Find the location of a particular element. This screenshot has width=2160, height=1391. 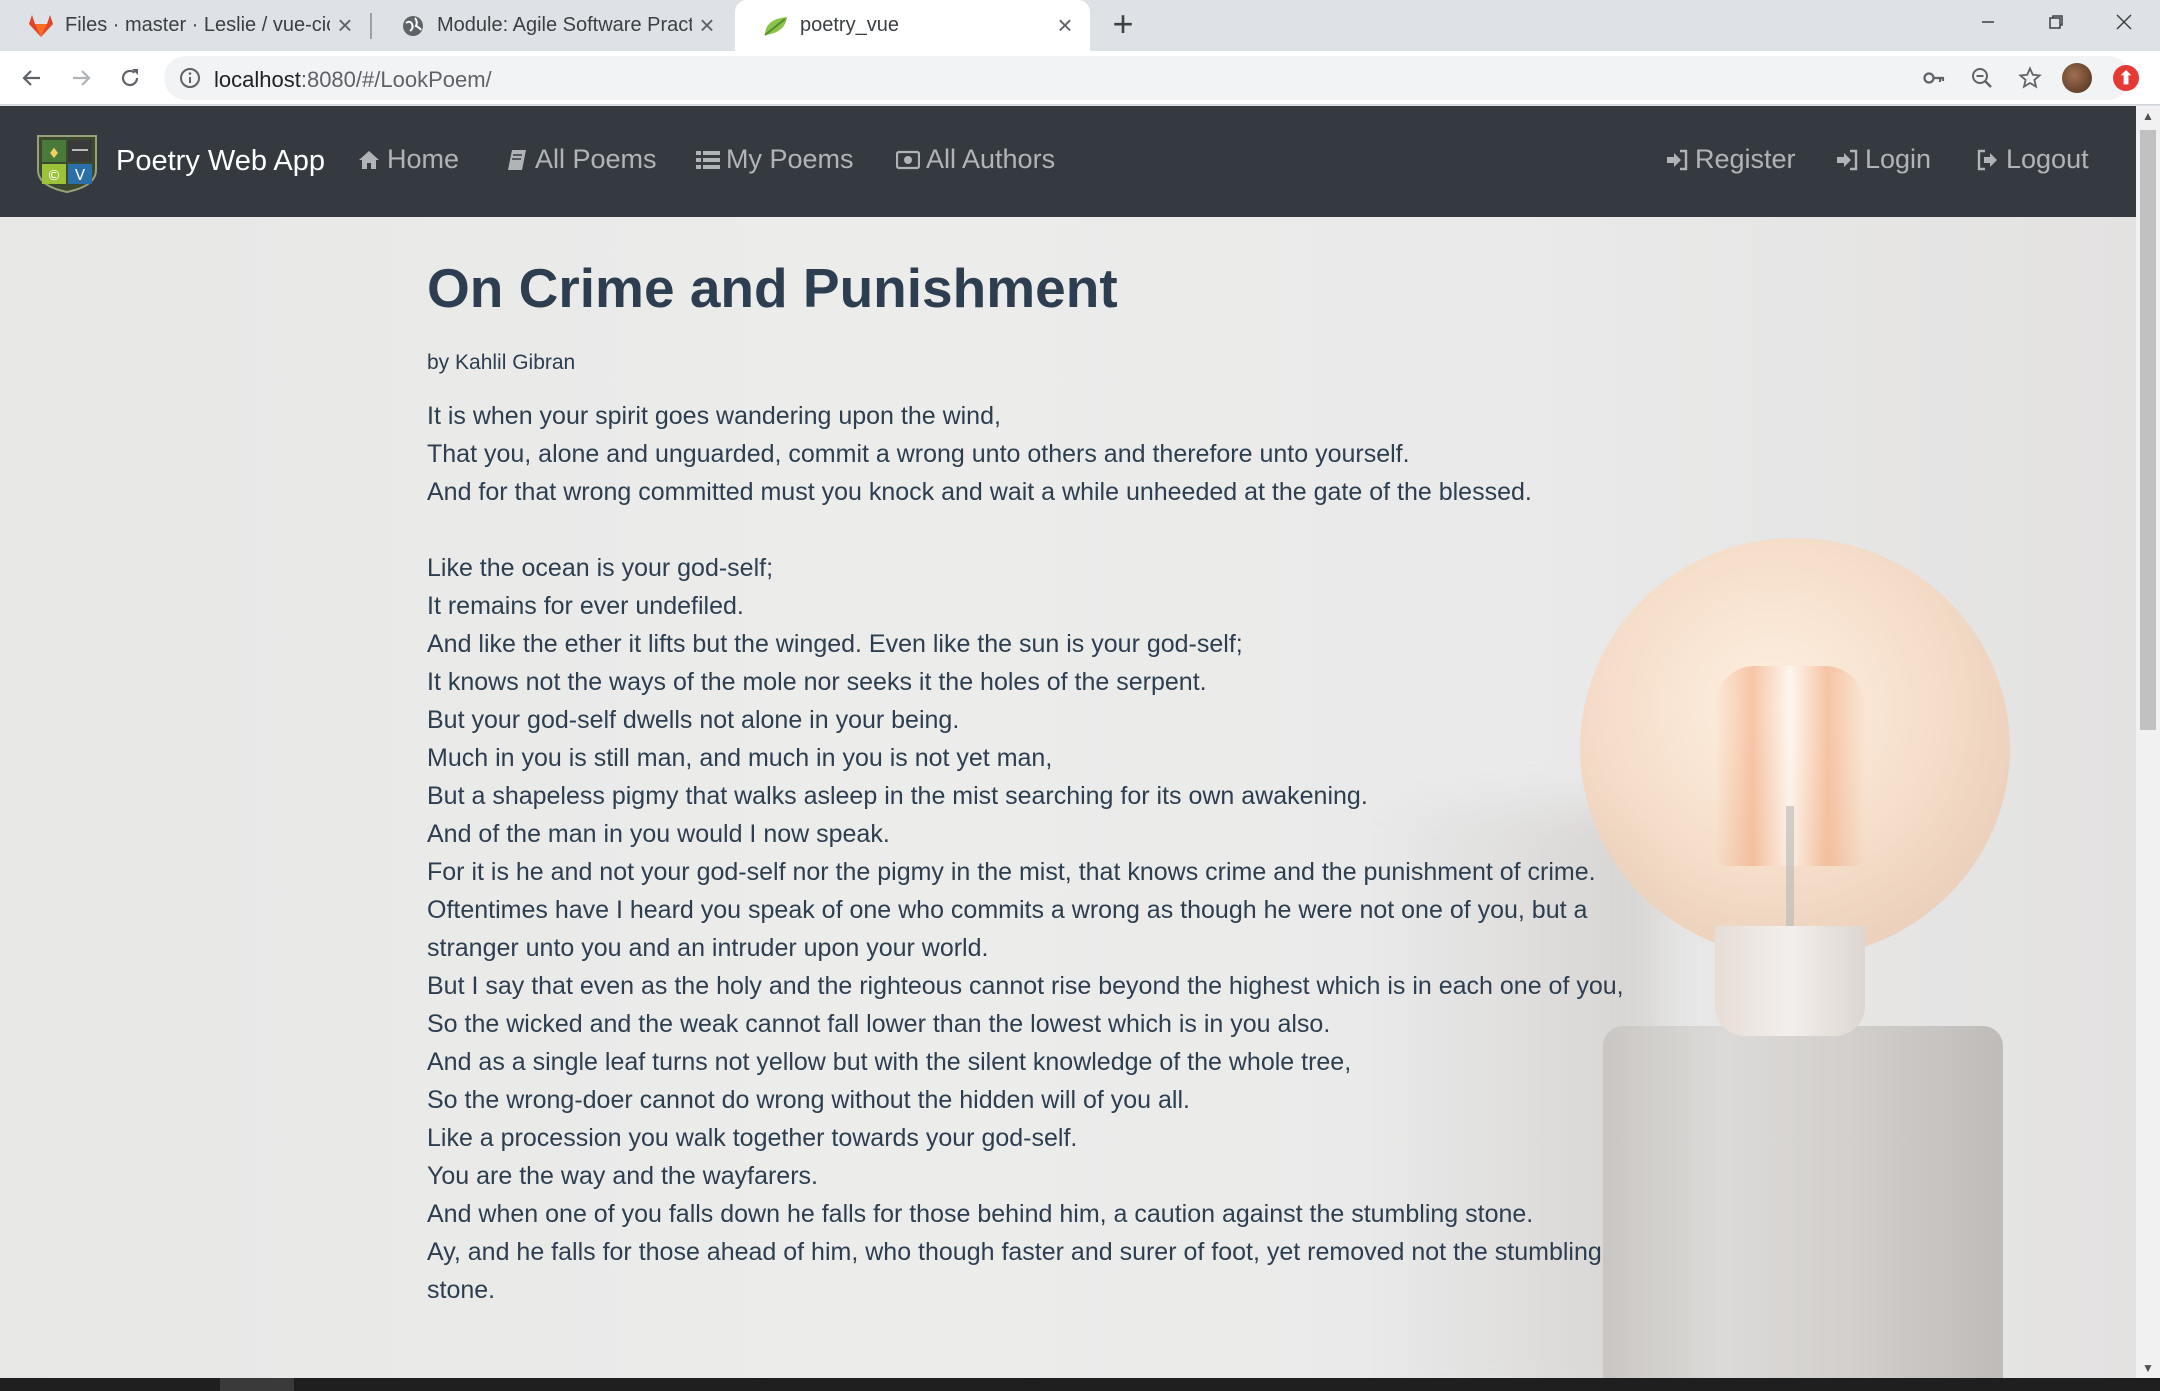

stanza-break is located at coordinates (1077, 530).